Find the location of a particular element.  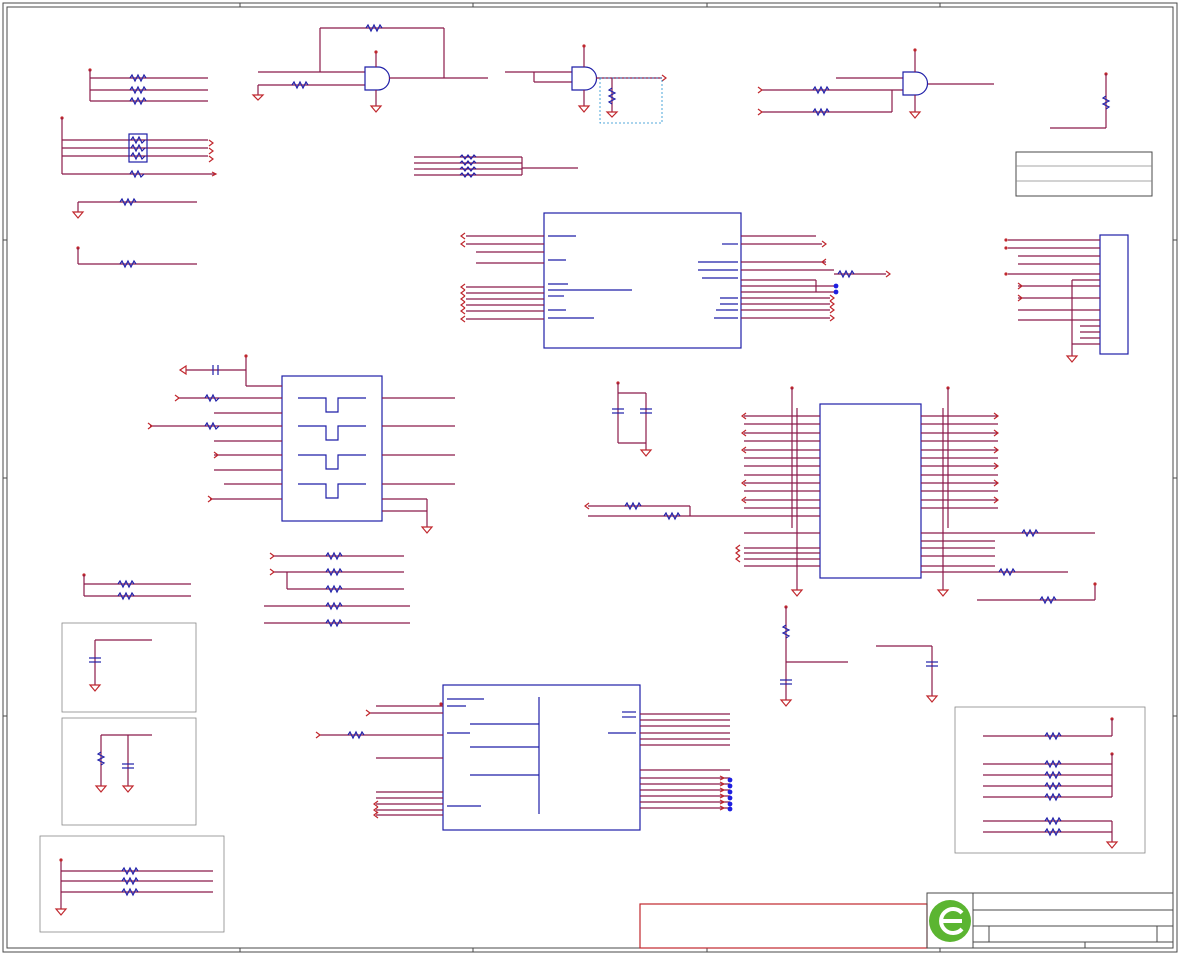

resistor-array-middle is located at coordinates (496, 166).